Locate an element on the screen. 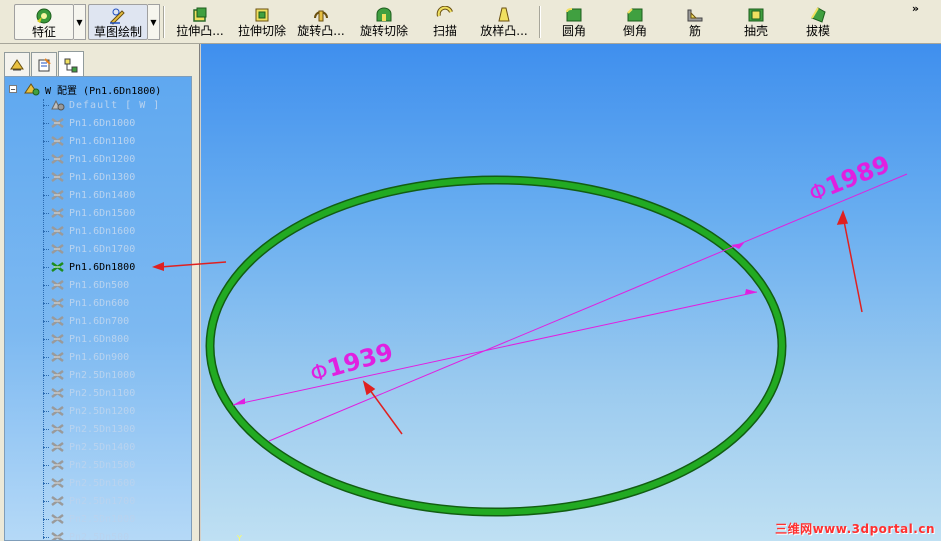  rib-icon is located at coordinates (695, 15).